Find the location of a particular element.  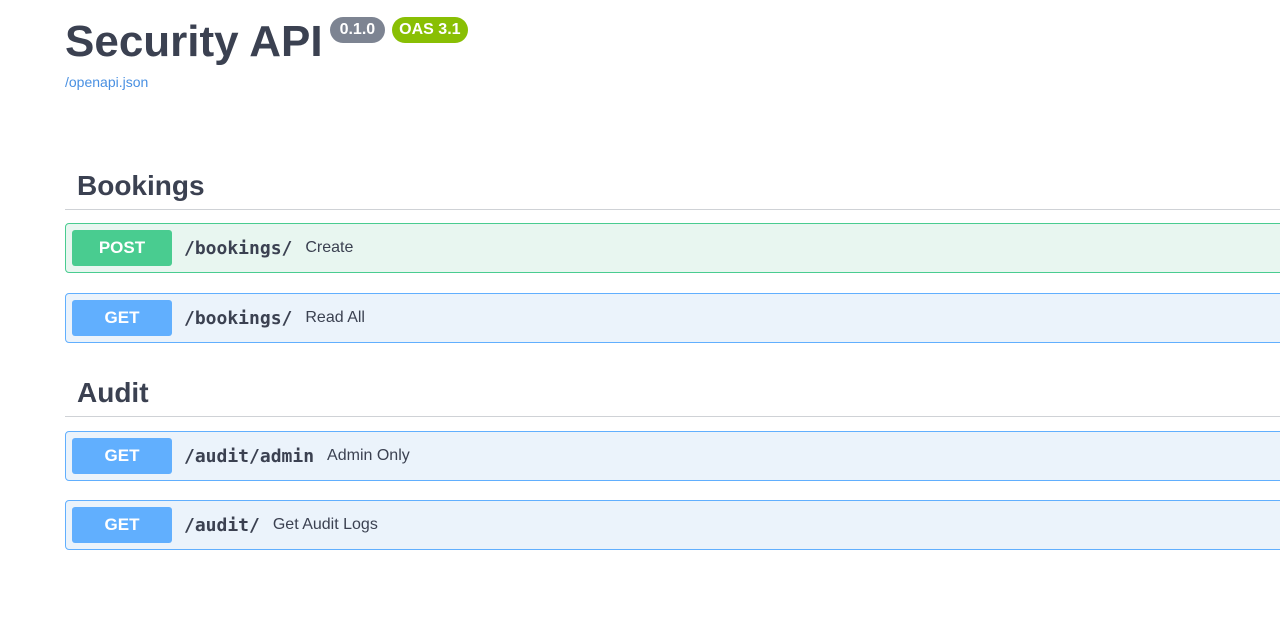

oas-badge: OAS 3.1 is located at coordinates (430, 30).